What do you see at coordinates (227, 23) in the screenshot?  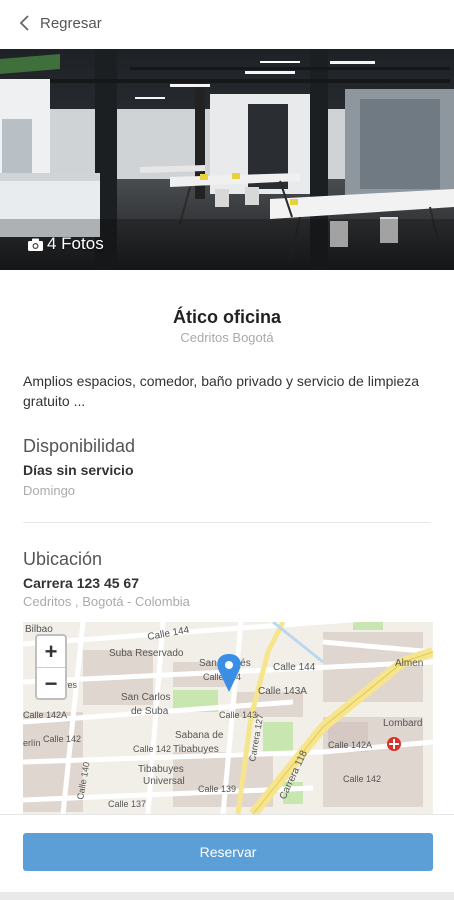 I see `top-bar: Regresar` at bounding box center [227, 23].